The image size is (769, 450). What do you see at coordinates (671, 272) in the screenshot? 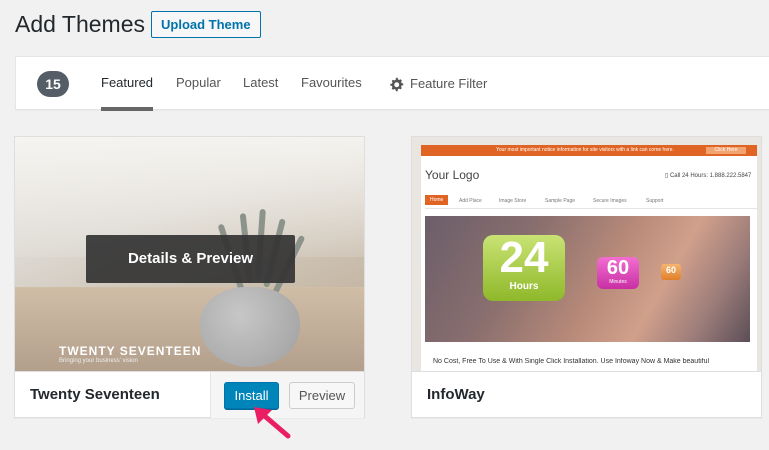
I see `badge-60-seconds: 60` at bounding box center [671, 272].